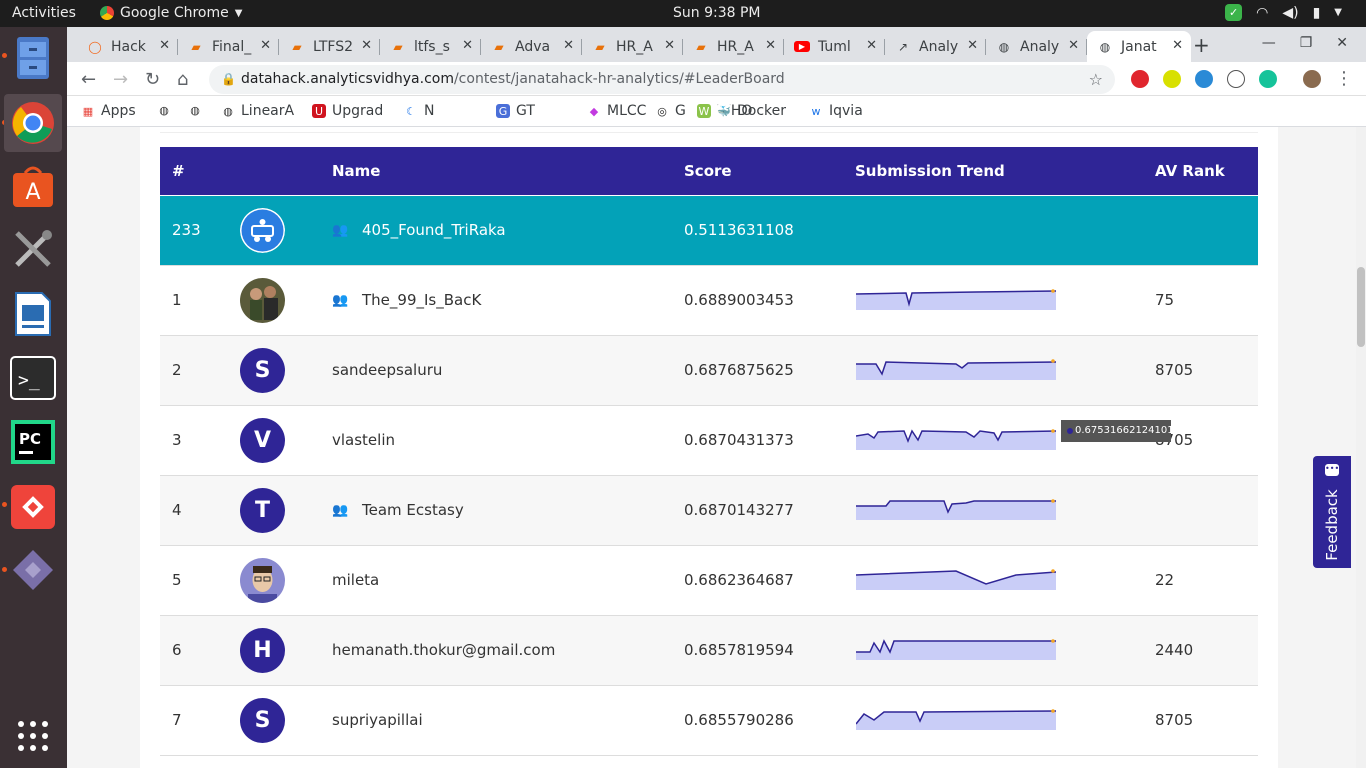 This screenshot has height=768, width=1366. Describe the element at coordinates (1172, 79) in the screenshot. I see `extension-play-icon` at that location.